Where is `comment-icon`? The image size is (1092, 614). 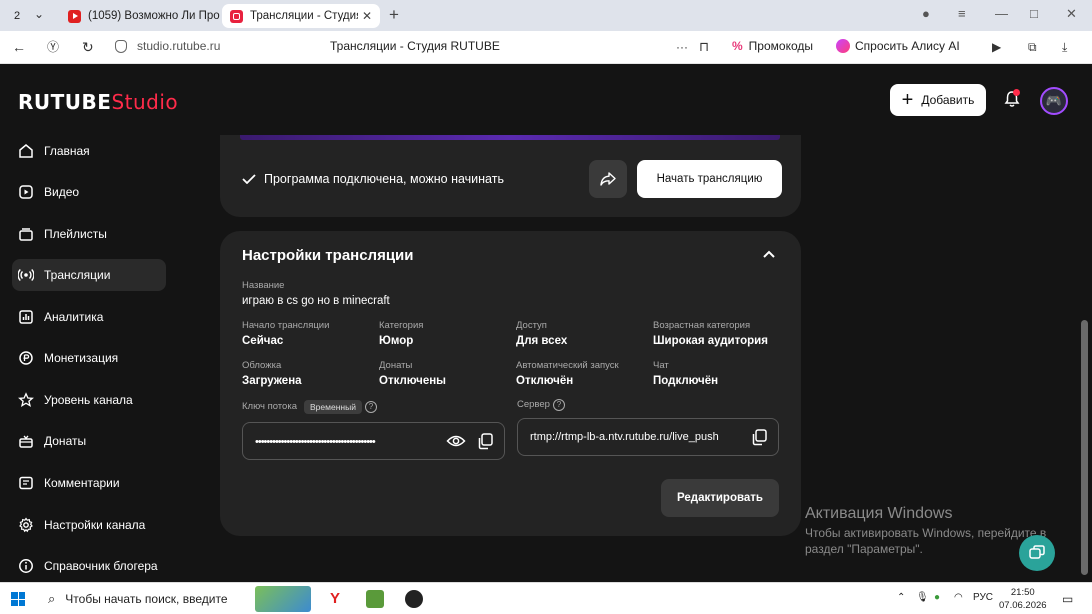 comment-icon is located at coordinates (26, 483).